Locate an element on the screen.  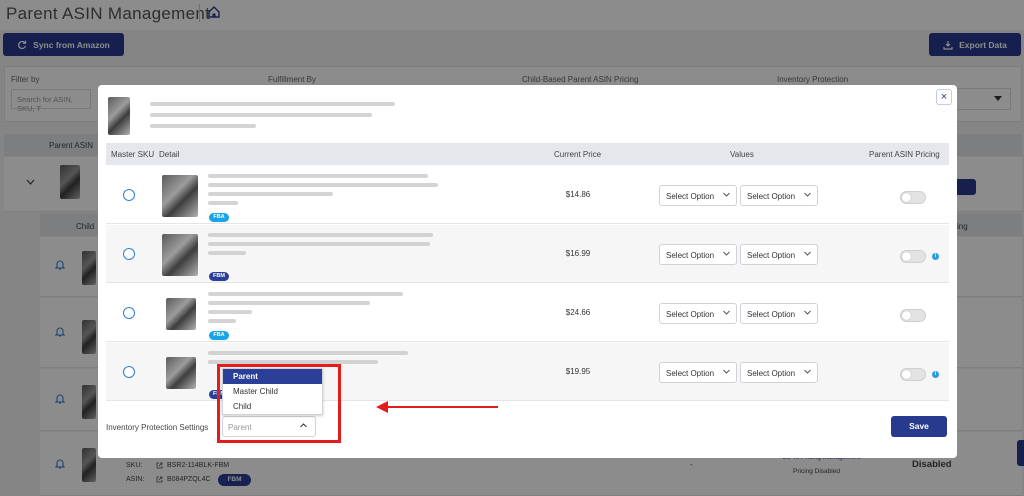
fulfillment-badge: FBM is located at coordinates (219, 276).